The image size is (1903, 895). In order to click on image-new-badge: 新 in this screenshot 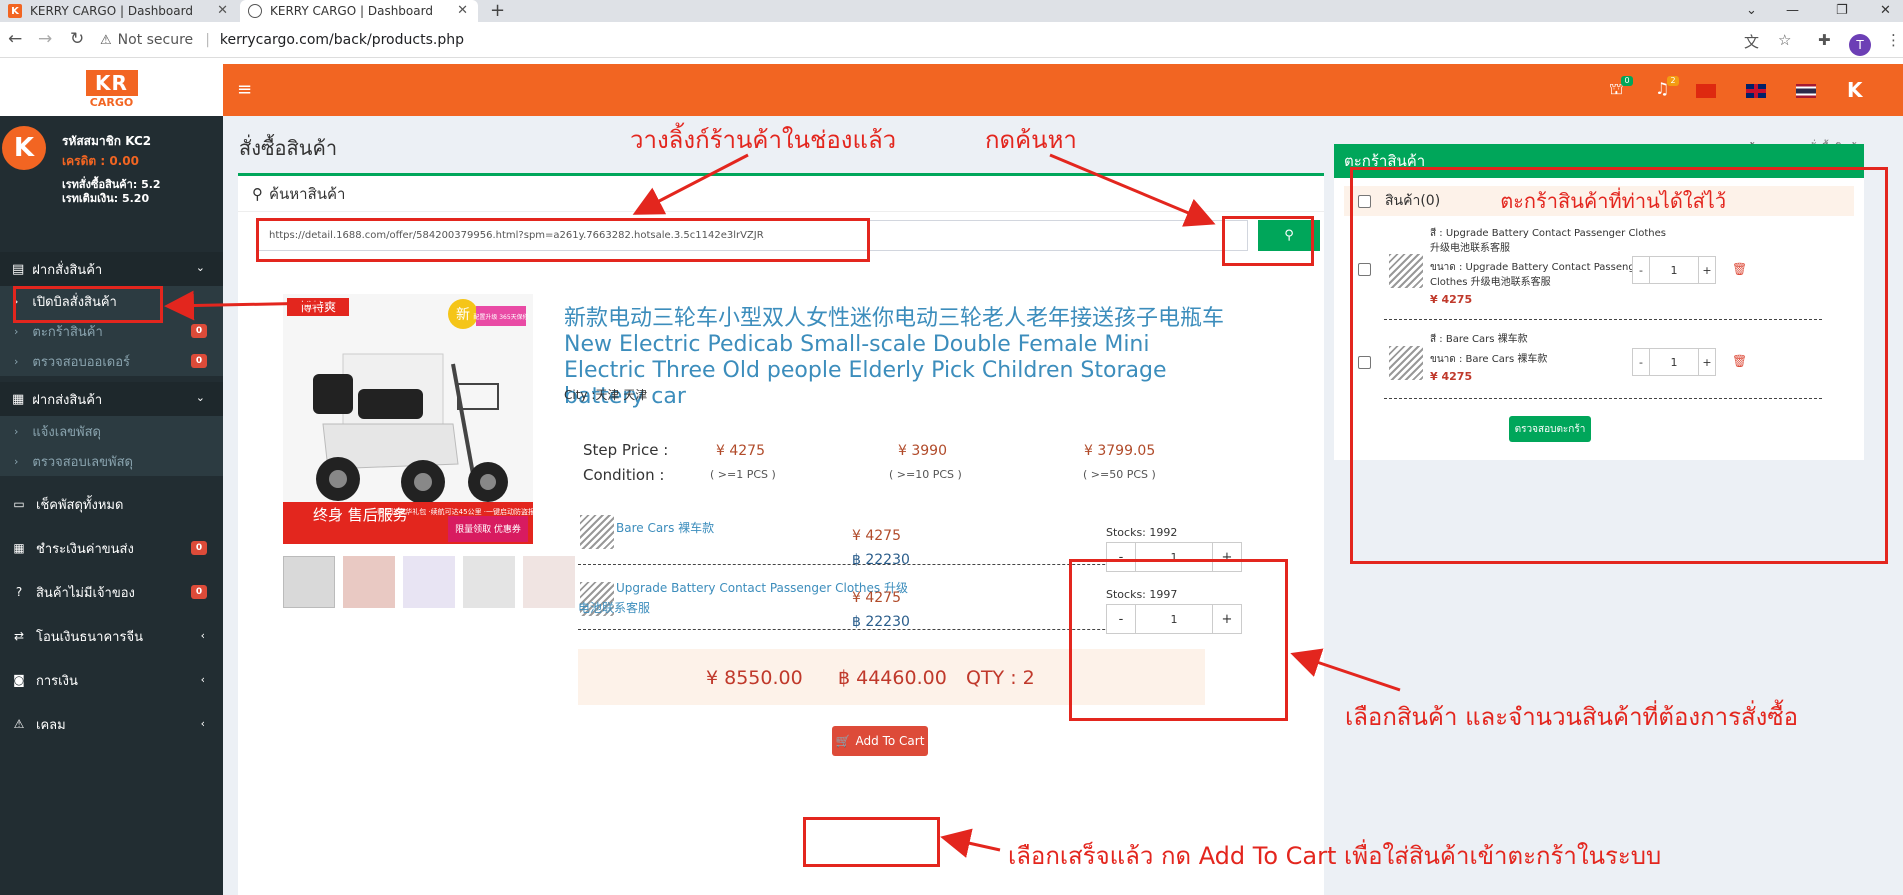, I will do `click(463, 315)`.